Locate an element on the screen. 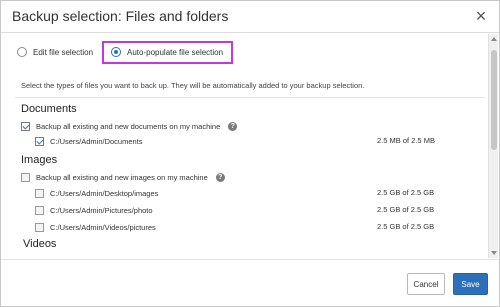 This screenshot has width=500, height=307. documents-backup-all-checkbox is located at coordinates (25, 126).